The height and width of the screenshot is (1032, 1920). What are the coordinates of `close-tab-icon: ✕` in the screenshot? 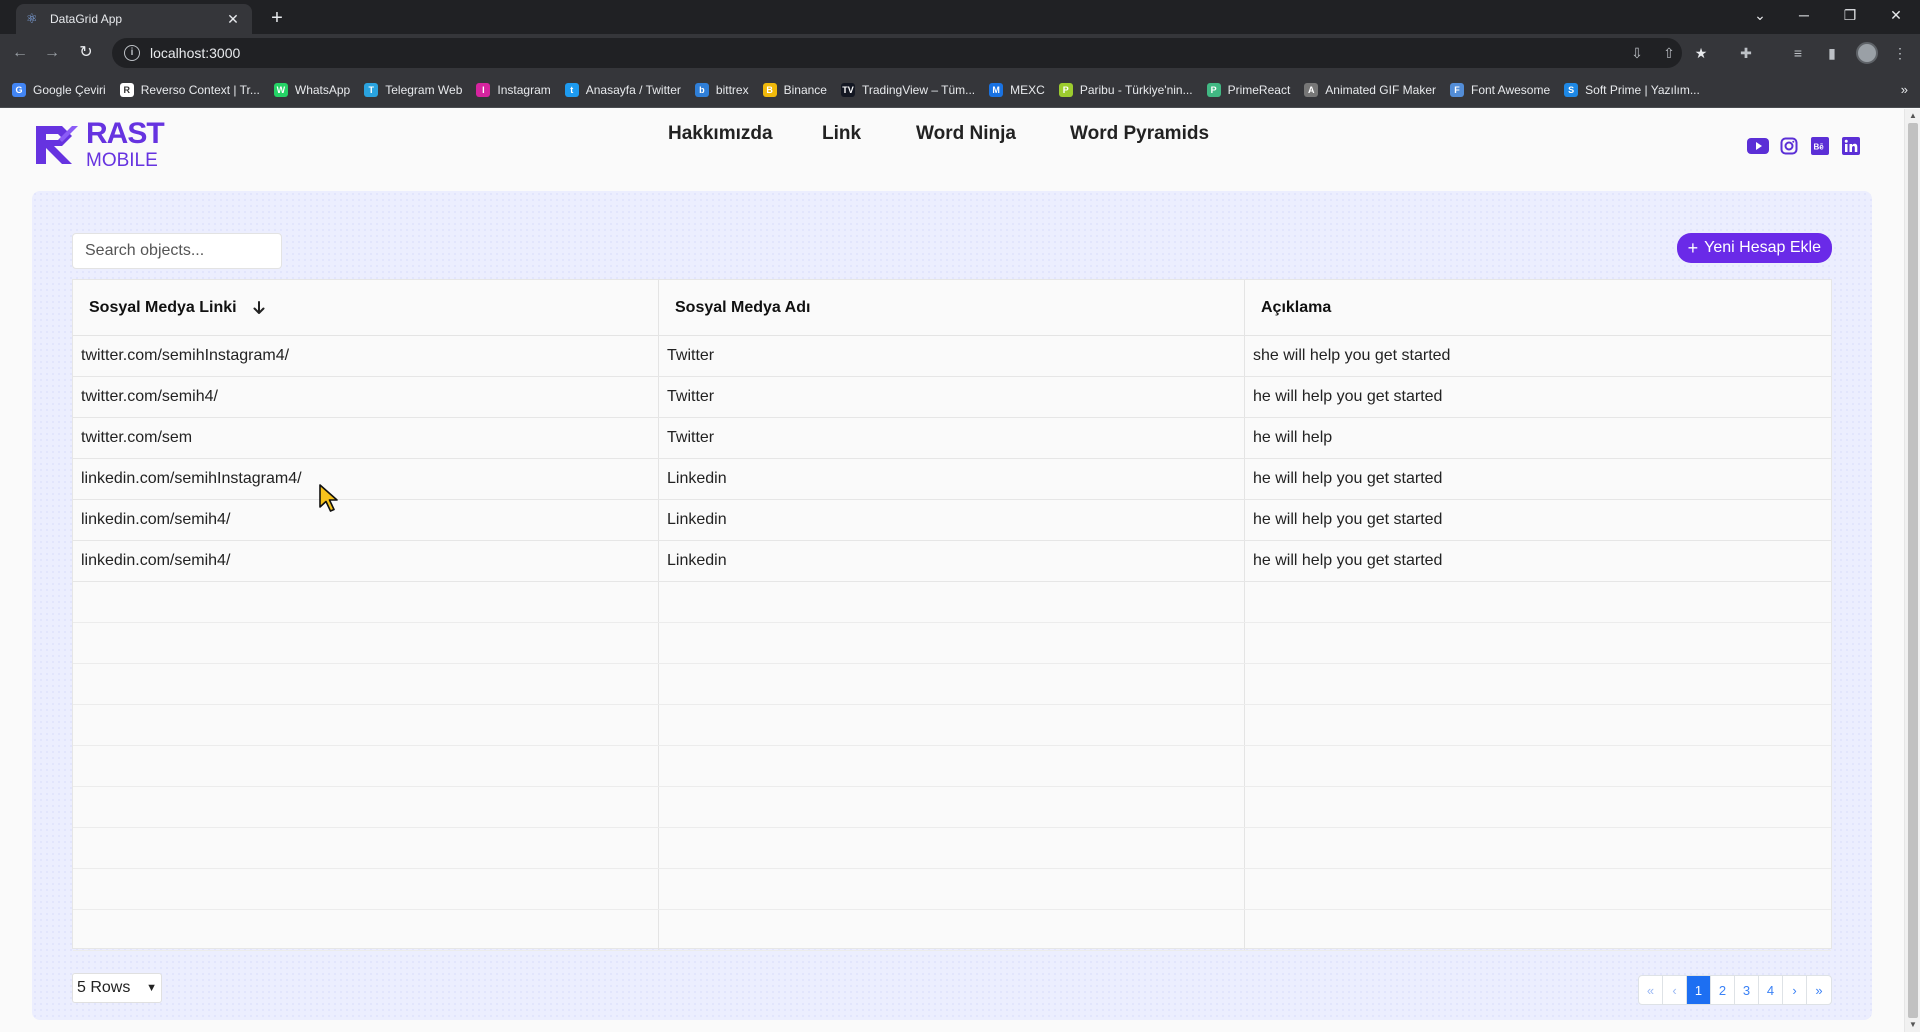 It's located at (233, 19).